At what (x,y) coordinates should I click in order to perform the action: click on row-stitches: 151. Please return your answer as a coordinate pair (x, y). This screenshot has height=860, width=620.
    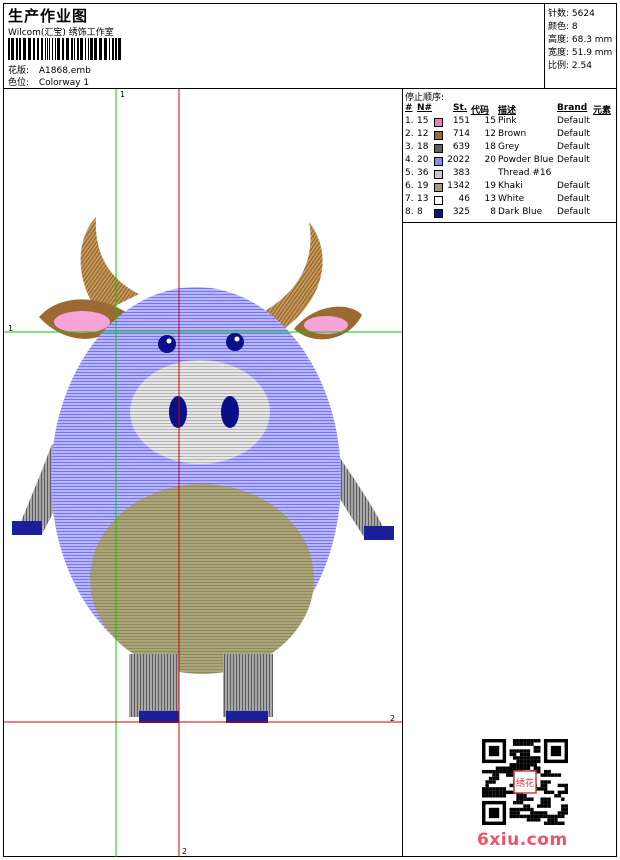
    Looking at the image, I should click on (461, 121).